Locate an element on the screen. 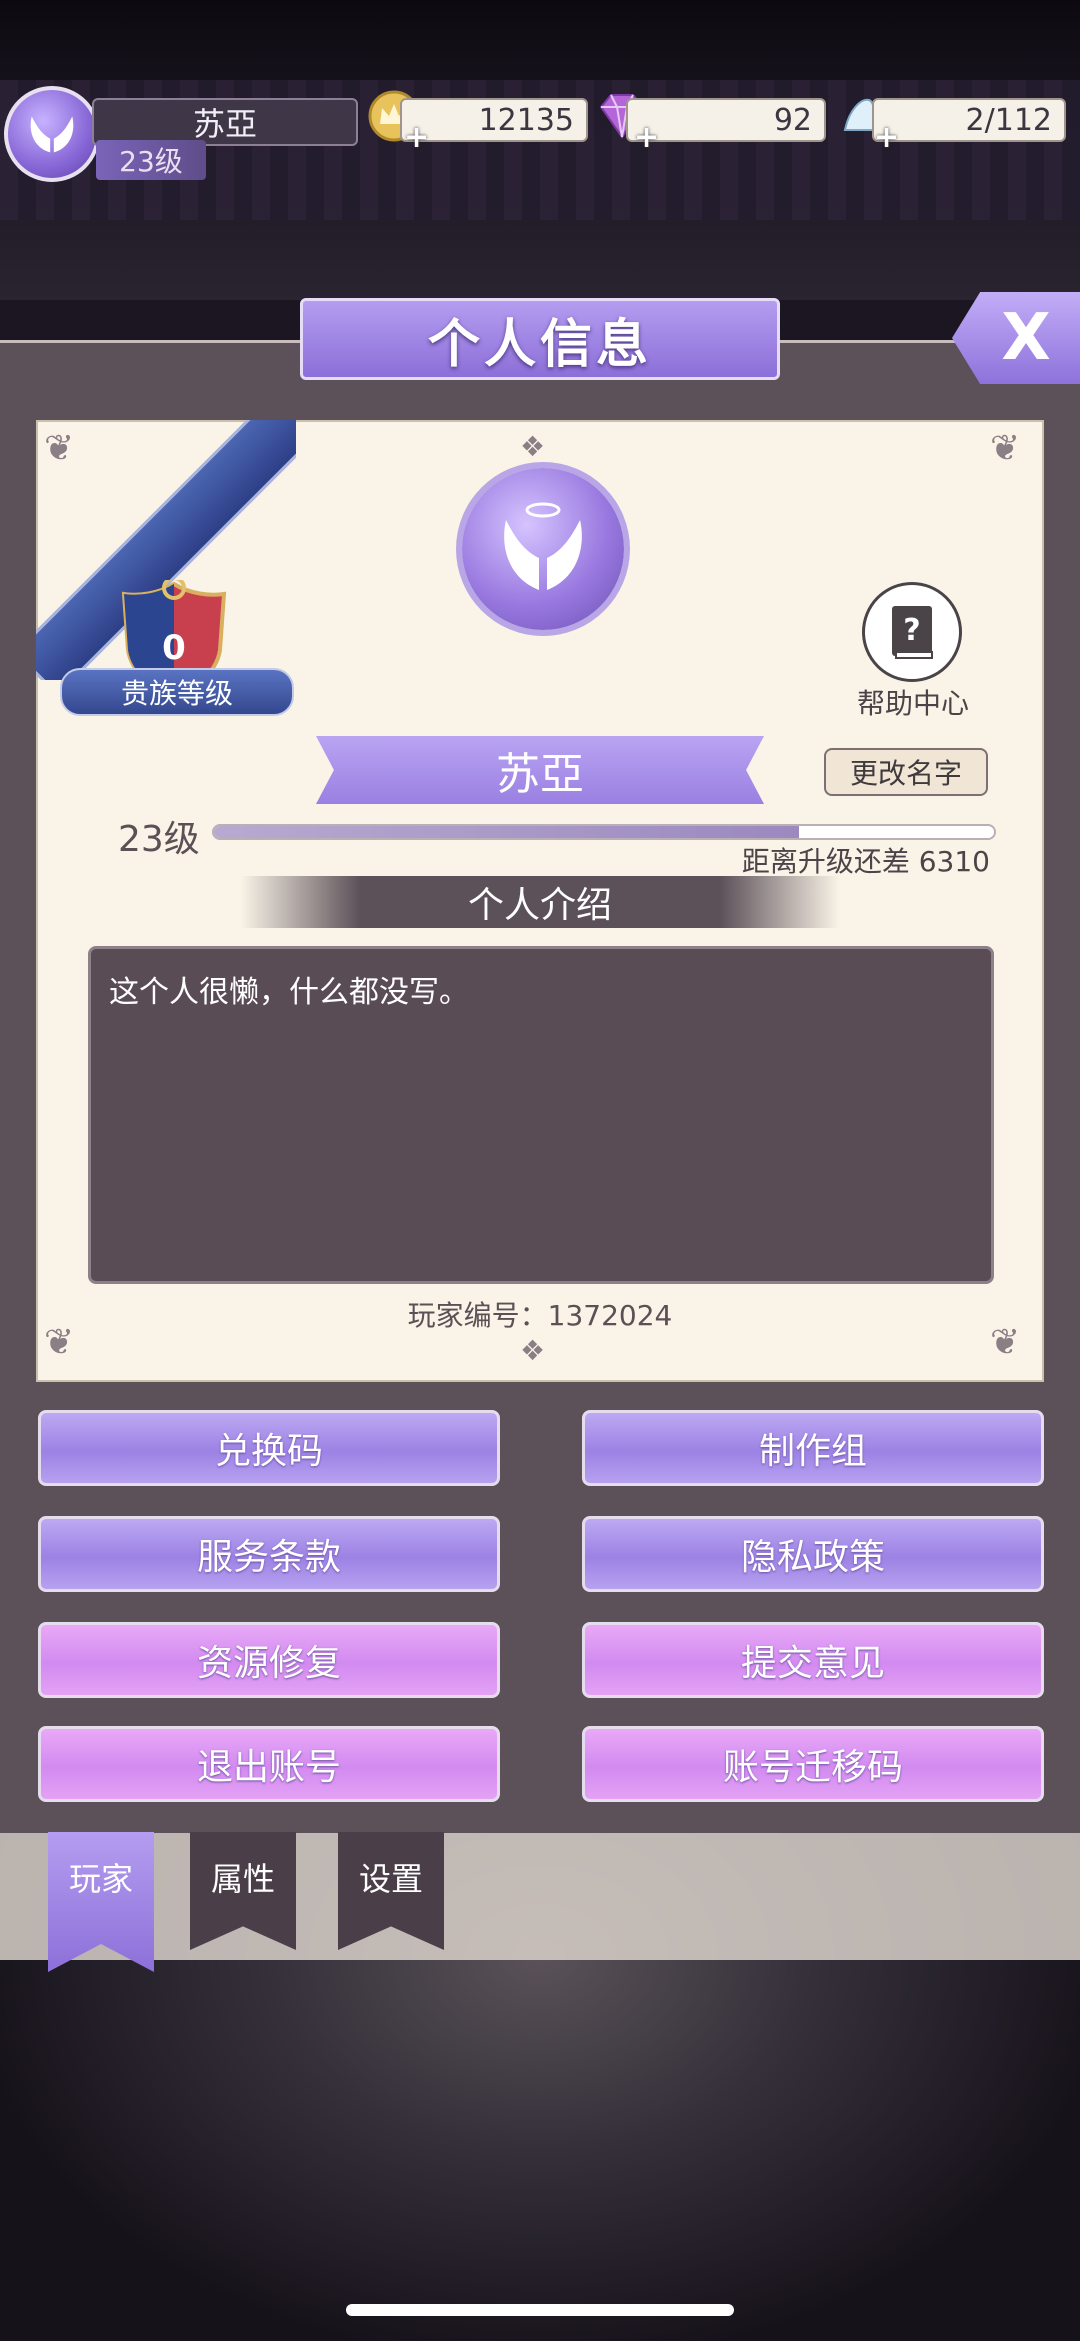  intro-header: 个人介绍 is located at coordinates (540, 902).